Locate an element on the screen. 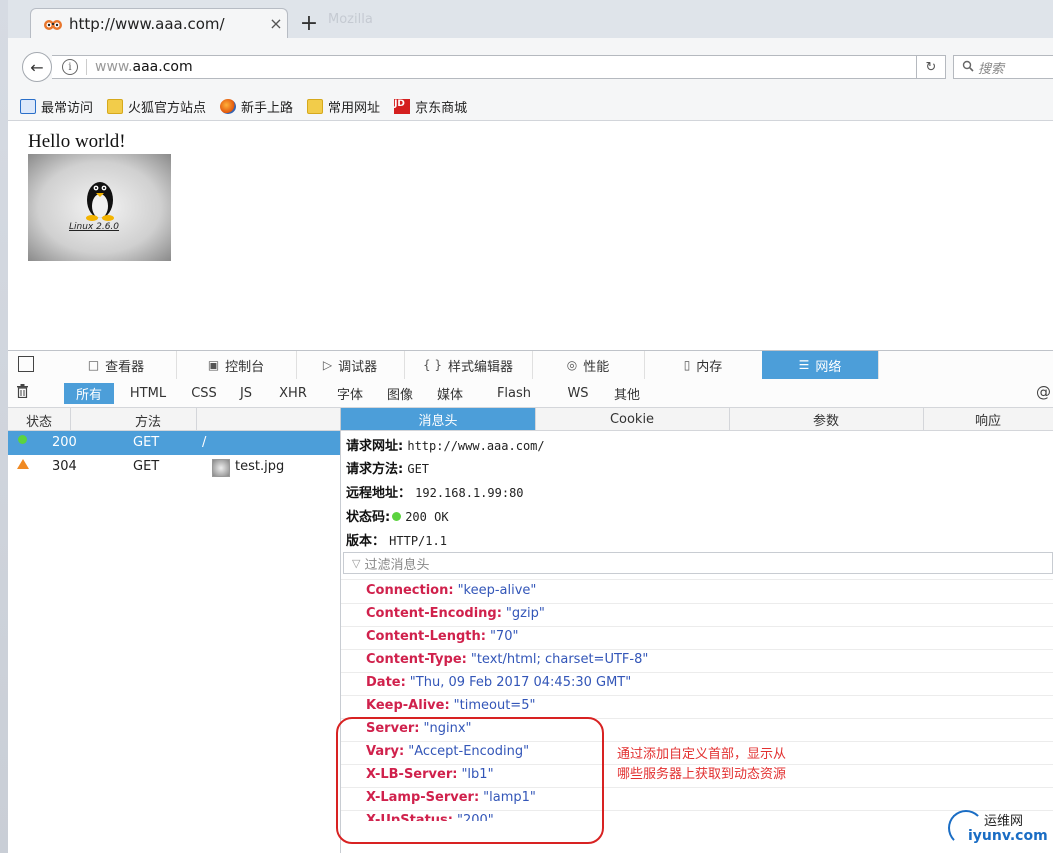 The height and width of the screenshot is (853, 1053). request-file: test.jpg is located at coordinates (260, 466).